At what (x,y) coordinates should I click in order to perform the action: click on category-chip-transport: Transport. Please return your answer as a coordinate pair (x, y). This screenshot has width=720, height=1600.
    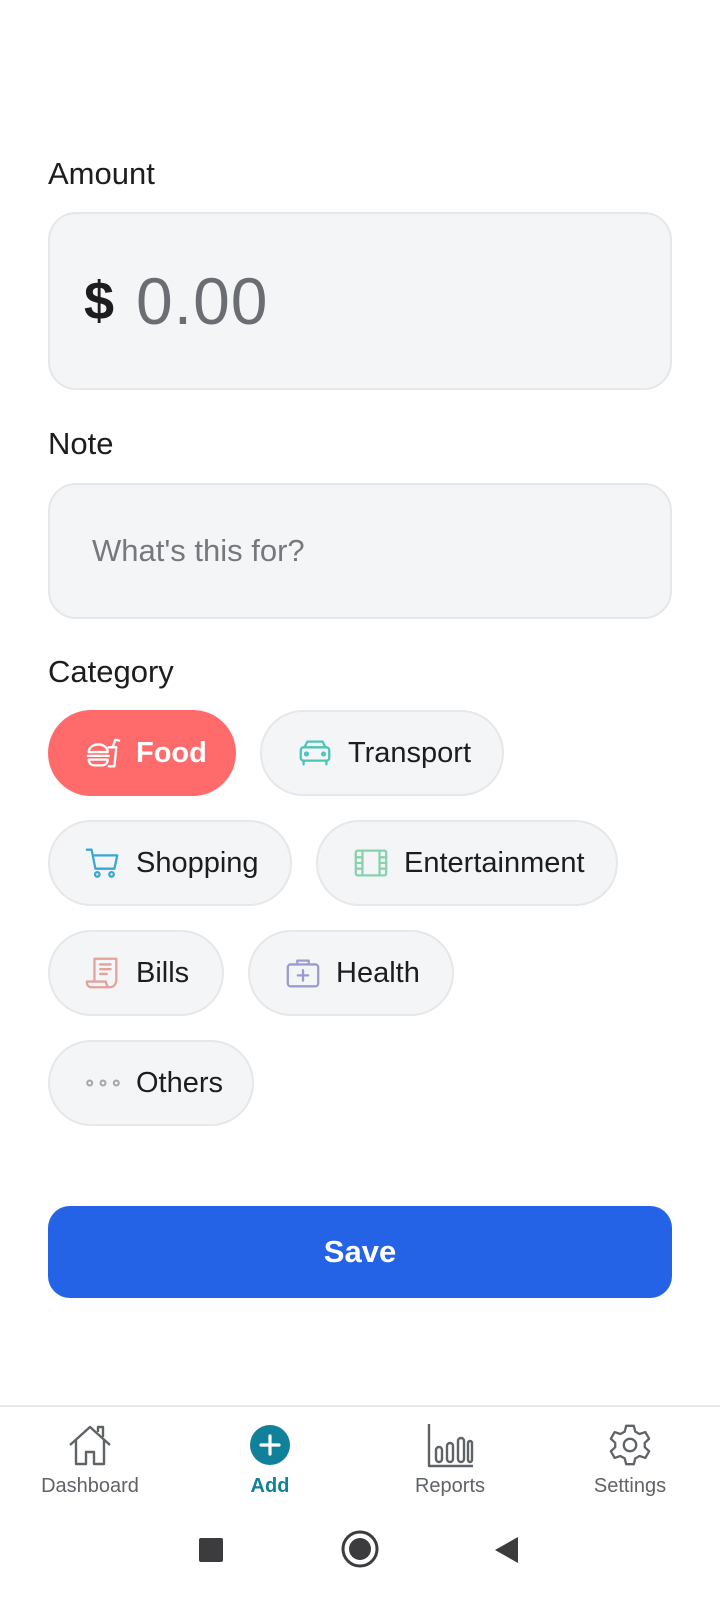
    Looking at the image, I should click on (382, 753).